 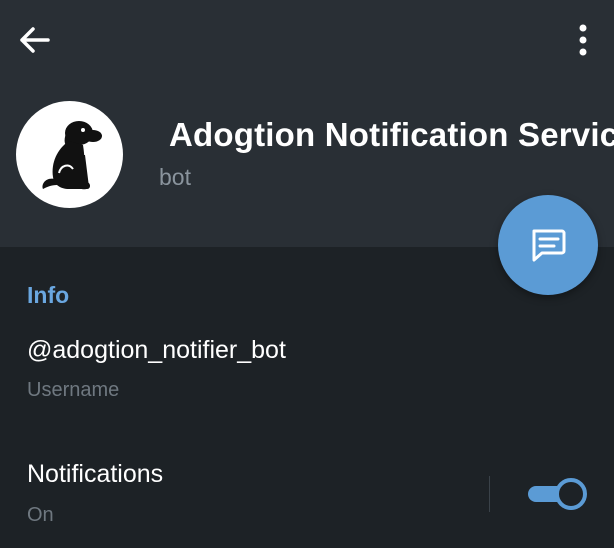 I want to click on message-icon, so click(x=549, y=245).